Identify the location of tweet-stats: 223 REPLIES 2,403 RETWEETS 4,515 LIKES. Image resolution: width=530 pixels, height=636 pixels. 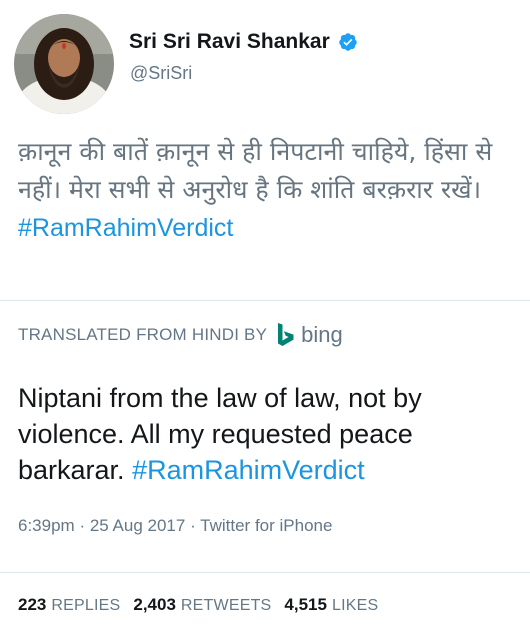
(204, 605).